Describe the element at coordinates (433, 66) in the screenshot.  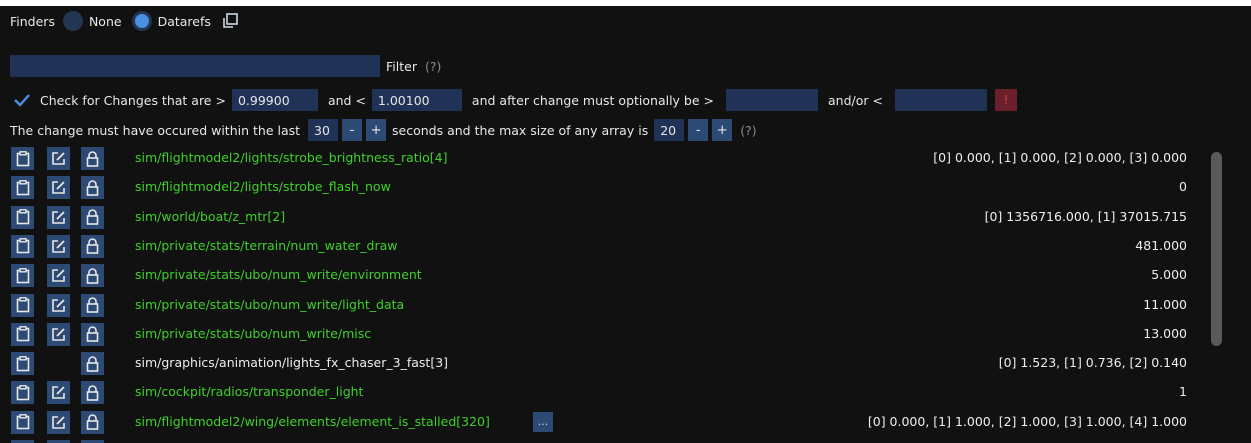
I see `filter-help: (?)` at that location.